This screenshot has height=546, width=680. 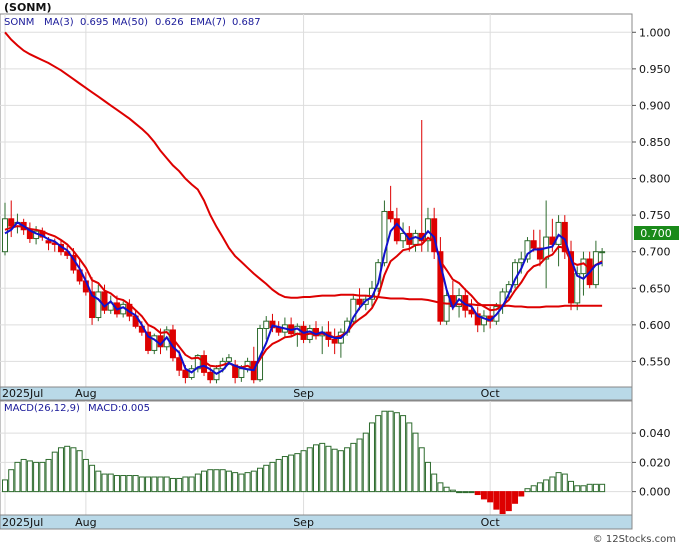 What do you see at coordinates (130, 22) in the screenshot?
I see `legend-ma50-label: MA(50)` at bounding box center [130, 22].